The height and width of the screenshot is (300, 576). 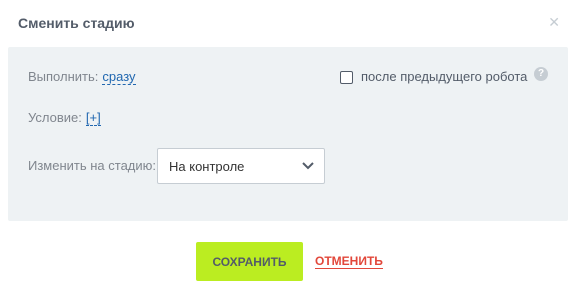 I want to click on condition-row: Условие: [+], so click(x=64, y=118).